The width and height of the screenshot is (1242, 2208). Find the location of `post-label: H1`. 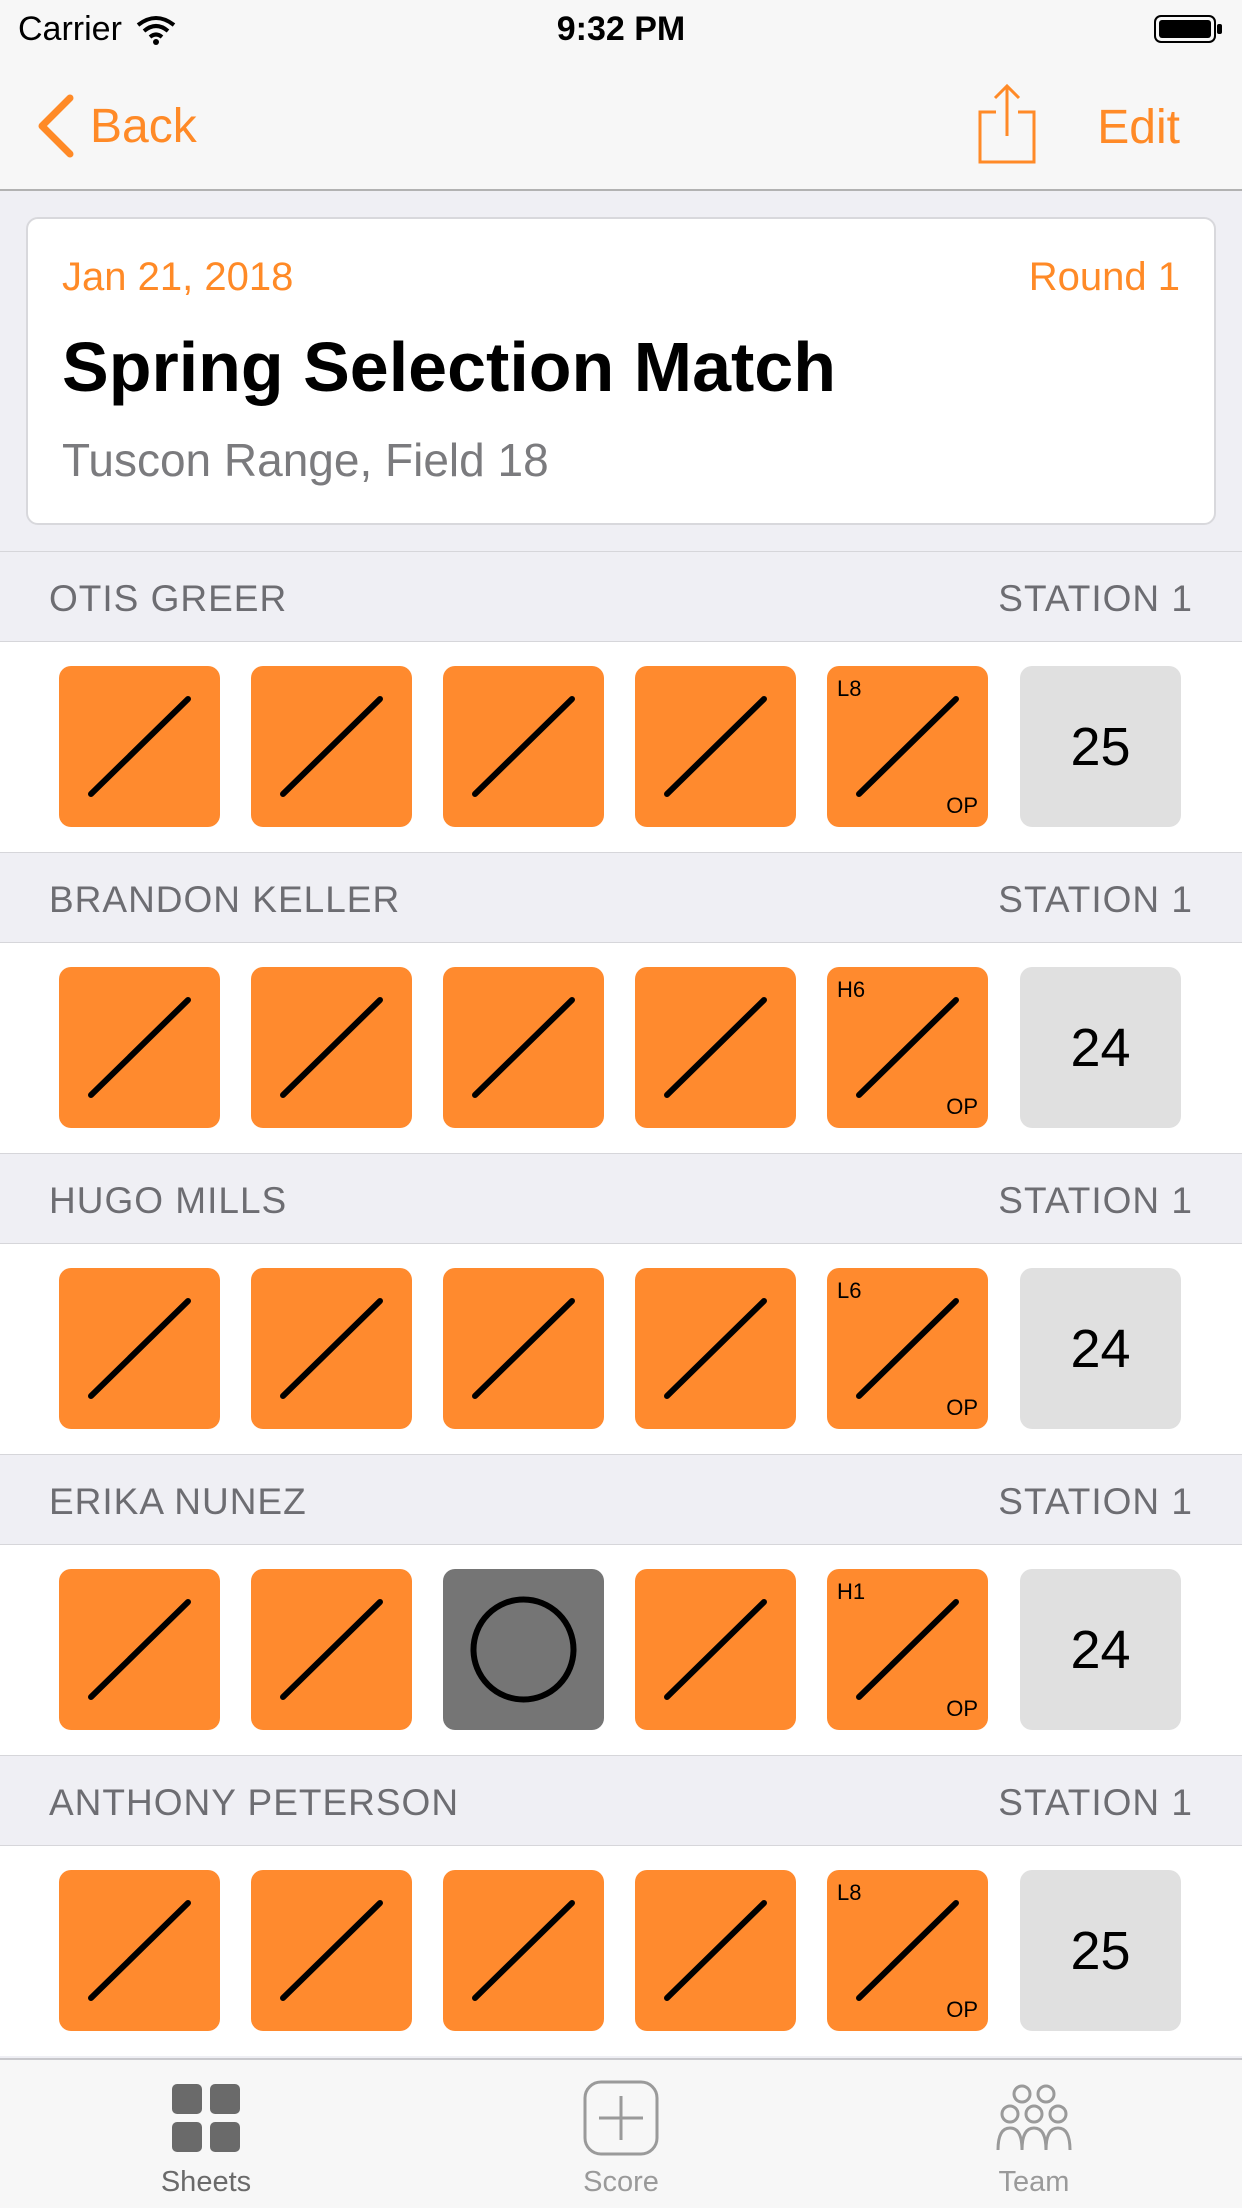

post-label: H1 is located at coordinates (851, 1591).